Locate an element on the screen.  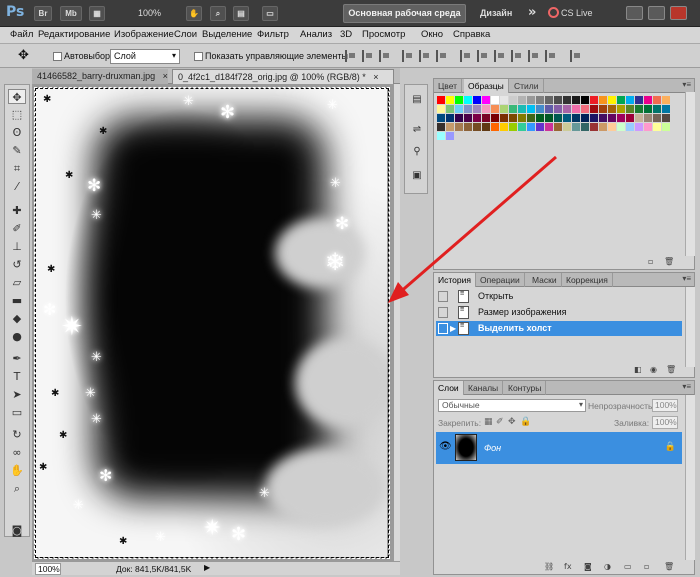
delete-swatch-icon: 🗑 is located at coordinates (669, 261).